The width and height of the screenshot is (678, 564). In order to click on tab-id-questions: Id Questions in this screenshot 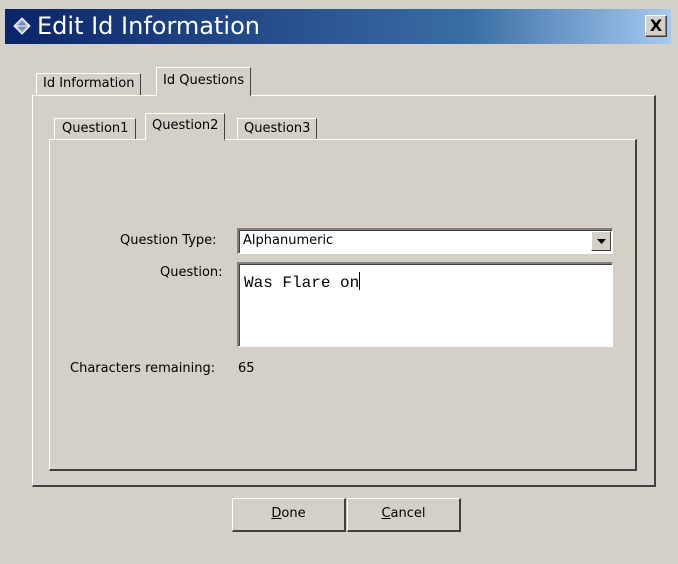, I will do `click(204, 82)`.